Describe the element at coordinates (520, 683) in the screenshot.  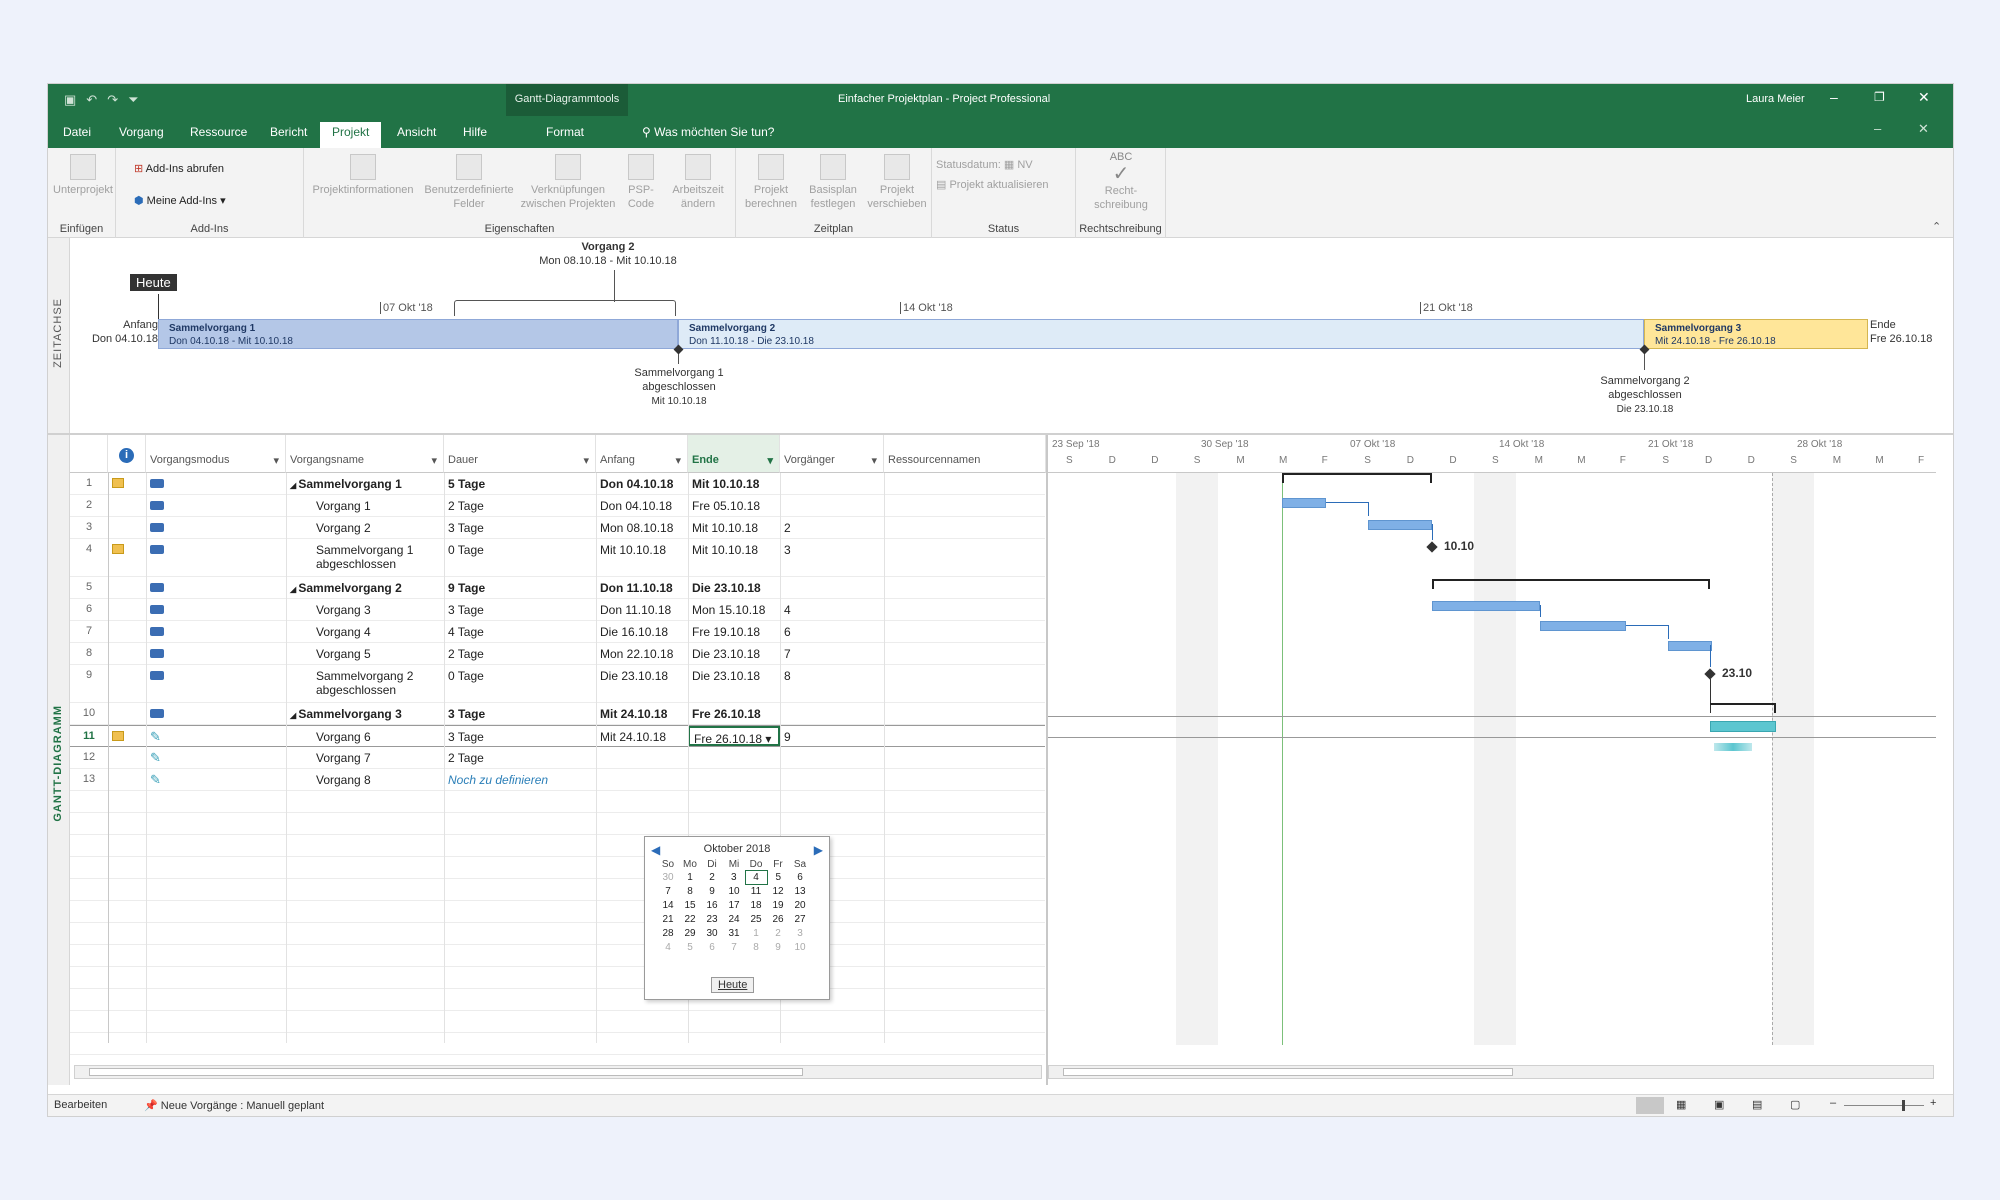
I see `duration-cell: 0 Tage` at that location.